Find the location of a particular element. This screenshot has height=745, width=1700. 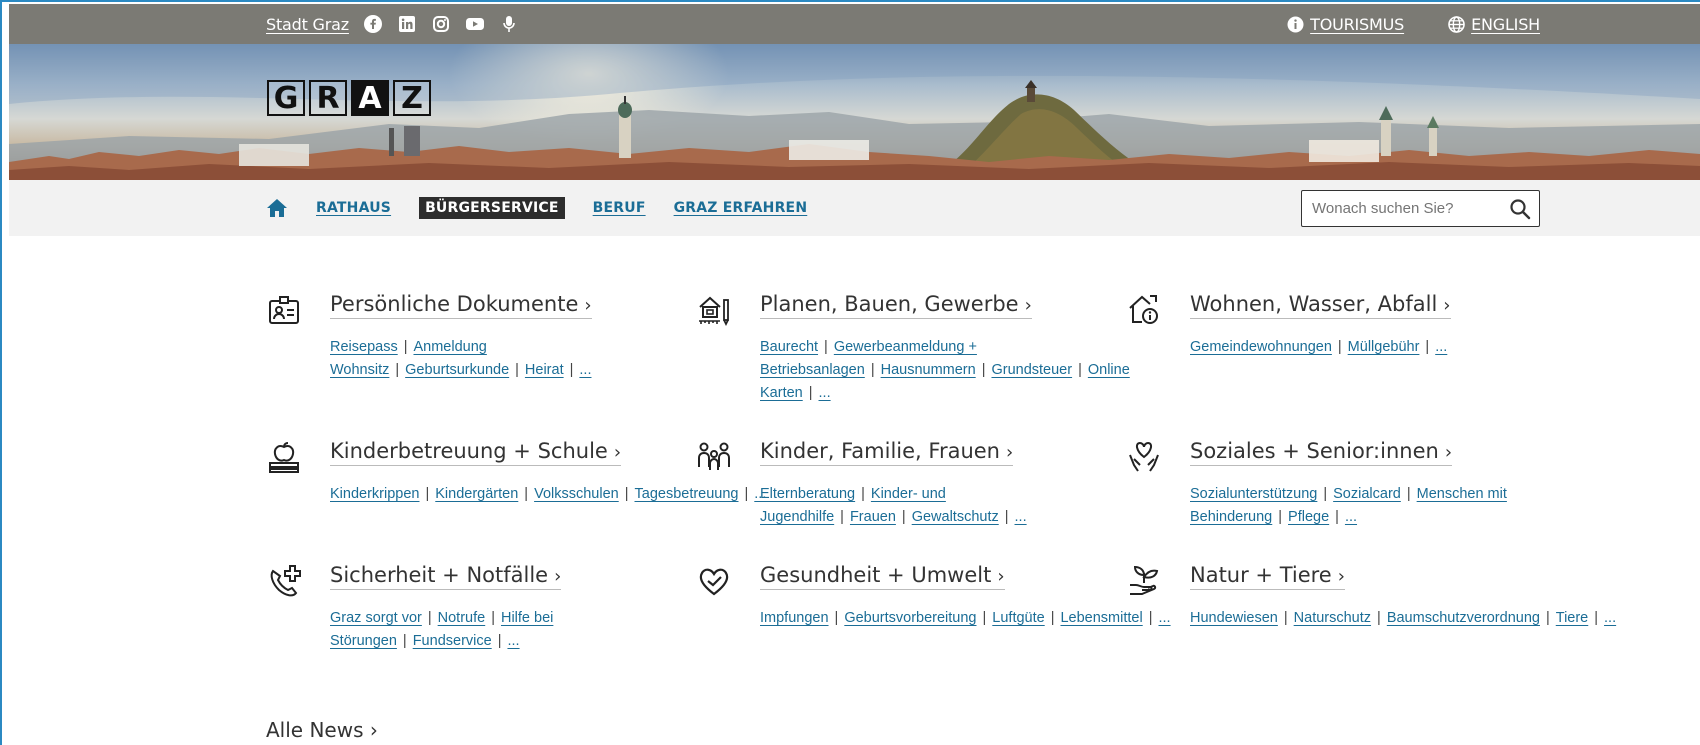

category-title: Wohnen, Wasser, Abfall › is located at coordinates (1320, 305).